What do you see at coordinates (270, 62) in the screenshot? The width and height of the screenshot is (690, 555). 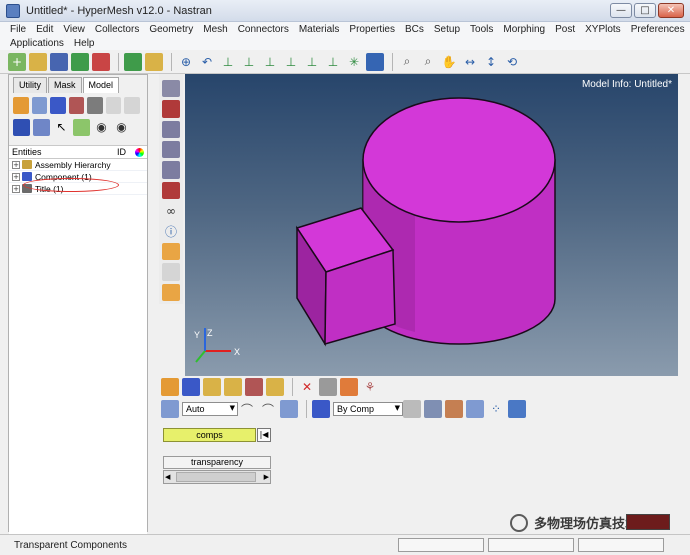 I see `view-z-icon: ⊥` at bounding box center [270, 62].